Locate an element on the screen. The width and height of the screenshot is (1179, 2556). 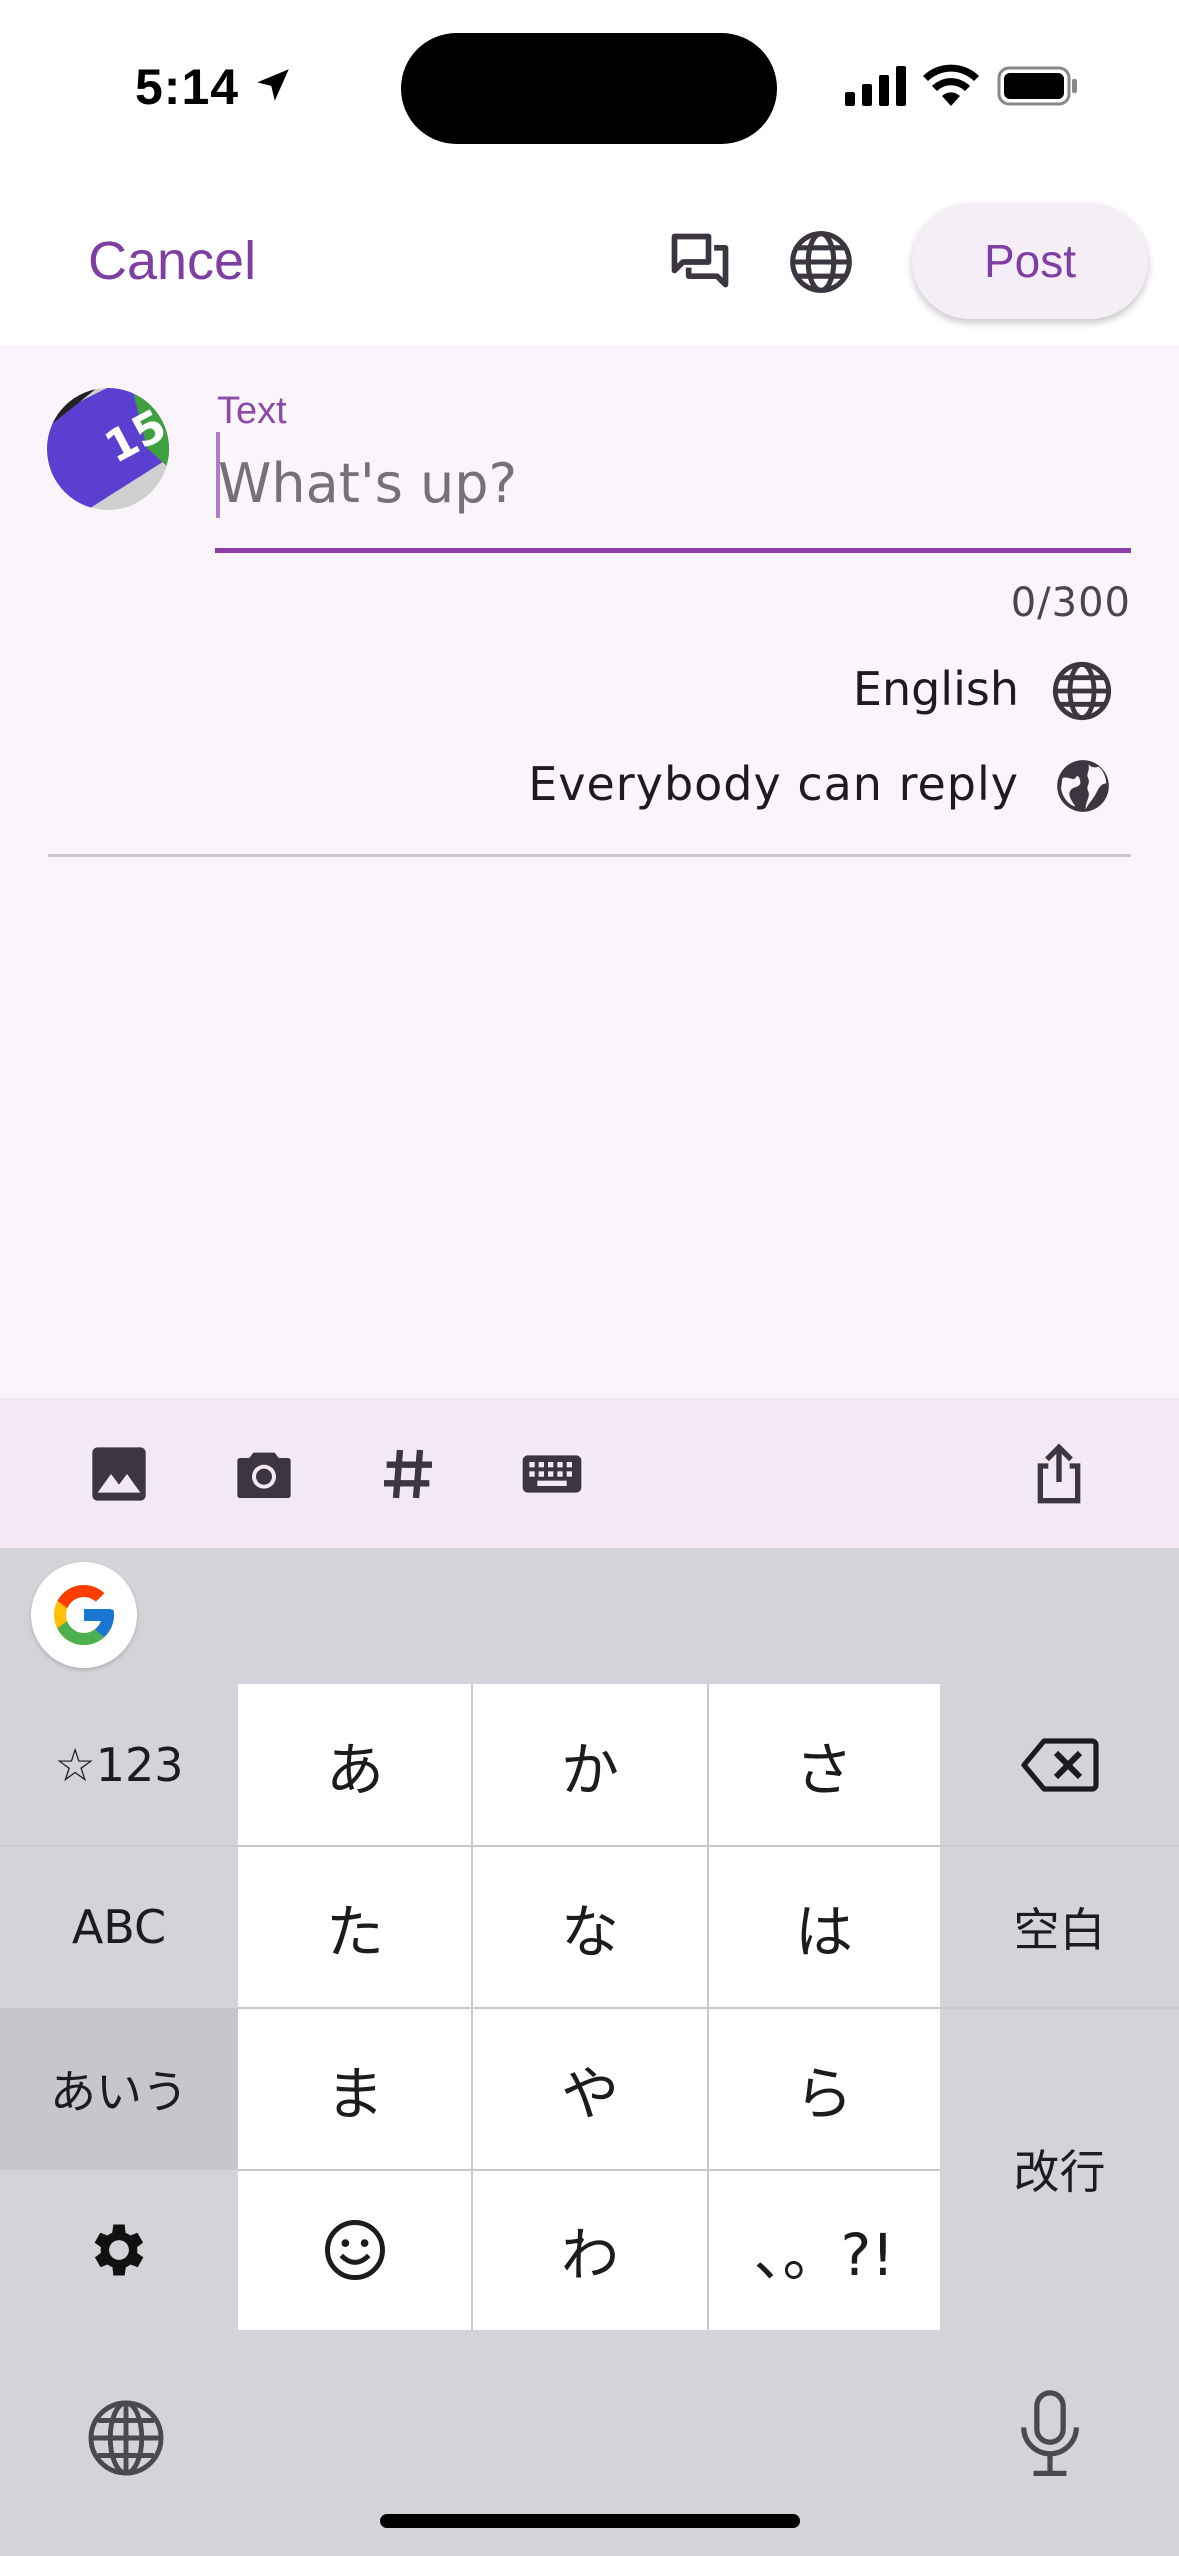
emoji-key is located at coordinates (355, 2250).